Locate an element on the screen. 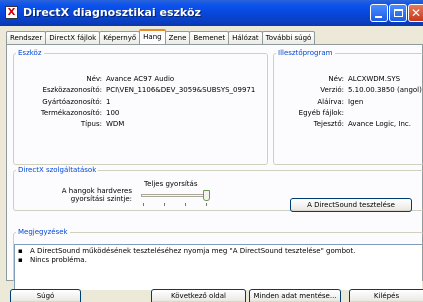 The width and height of the screenshot is (423, 302). accel-label-line1: A hangok hardveres is located at coordinates (96, 191).